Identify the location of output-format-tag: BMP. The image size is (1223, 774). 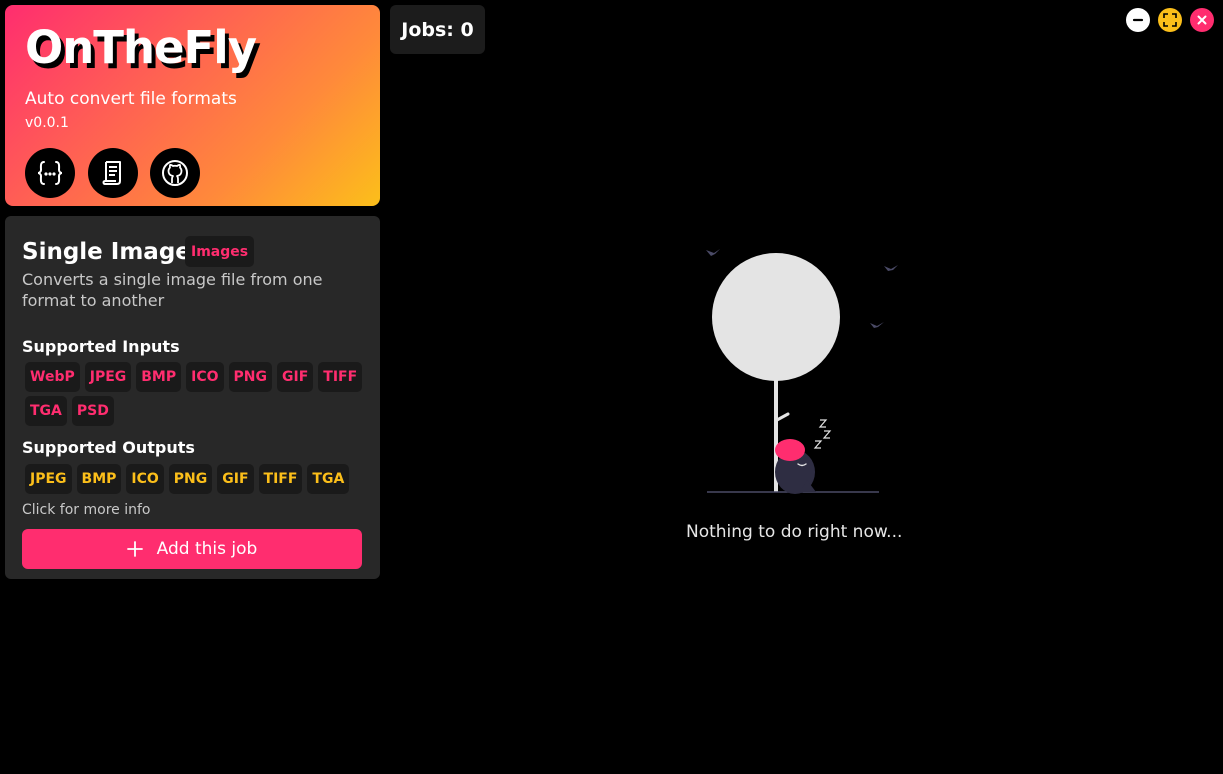
(99, 479).